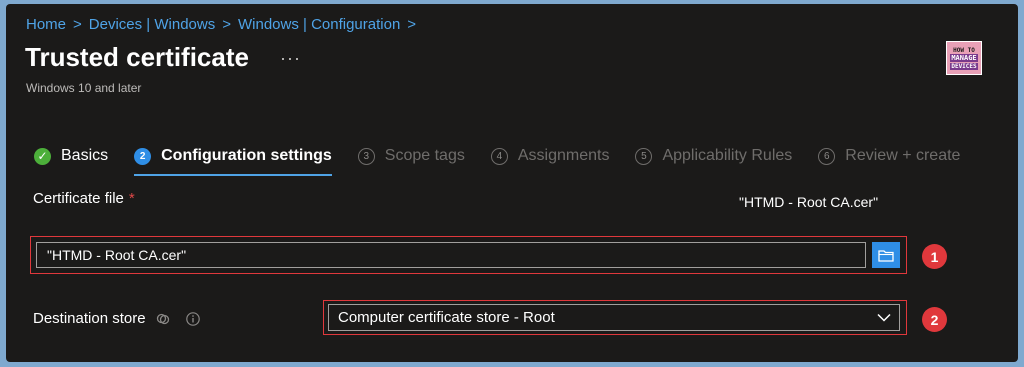 This screenshot has height=367, width=1024. Describe the element at coordinates (827, 156) in the screenshot. I see `step-number: 6` at that location.